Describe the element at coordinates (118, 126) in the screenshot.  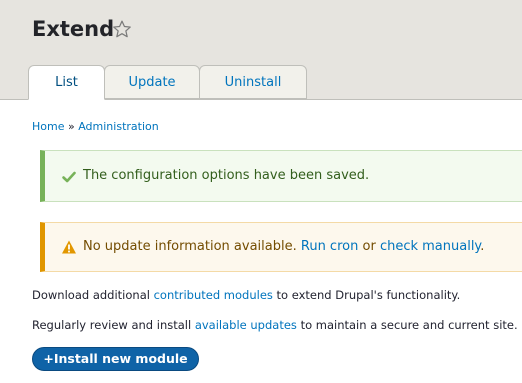
I see `breadcrumb-administration-link: Administration` at that location.